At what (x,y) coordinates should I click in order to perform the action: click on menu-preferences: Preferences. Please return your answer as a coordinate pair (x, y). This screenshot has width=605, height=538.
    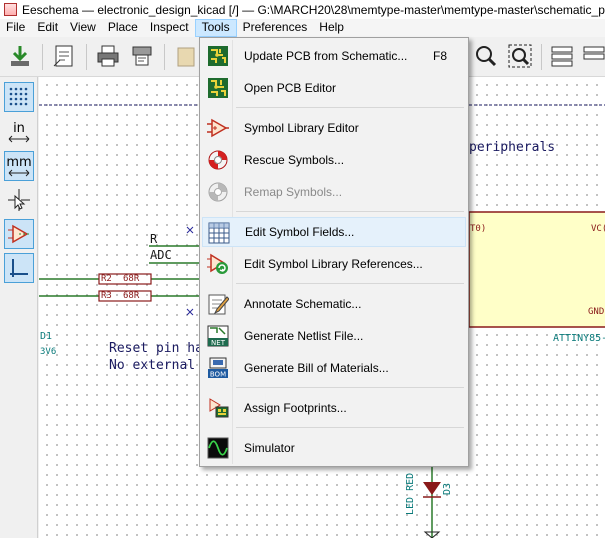
    Looking at the image, I should click on (275, 28).